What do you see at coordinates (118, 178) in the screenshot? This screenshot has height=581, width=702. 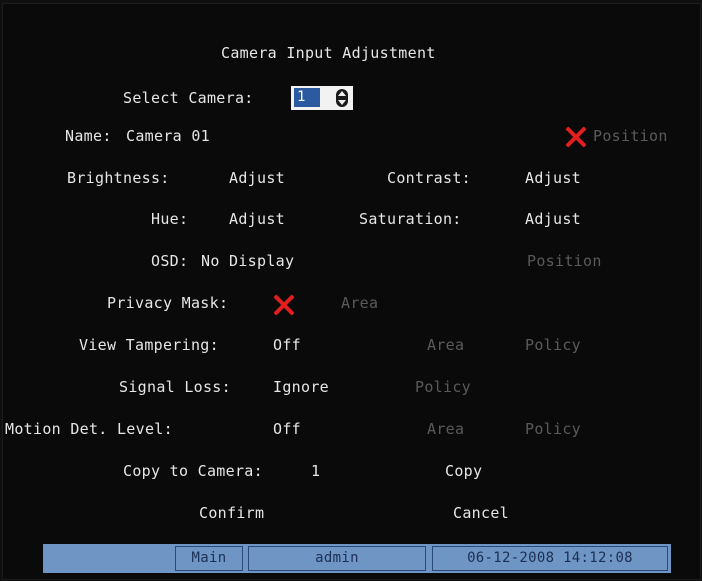 I see `brightness-label: Brightness:` at bounding box center [118, 178].